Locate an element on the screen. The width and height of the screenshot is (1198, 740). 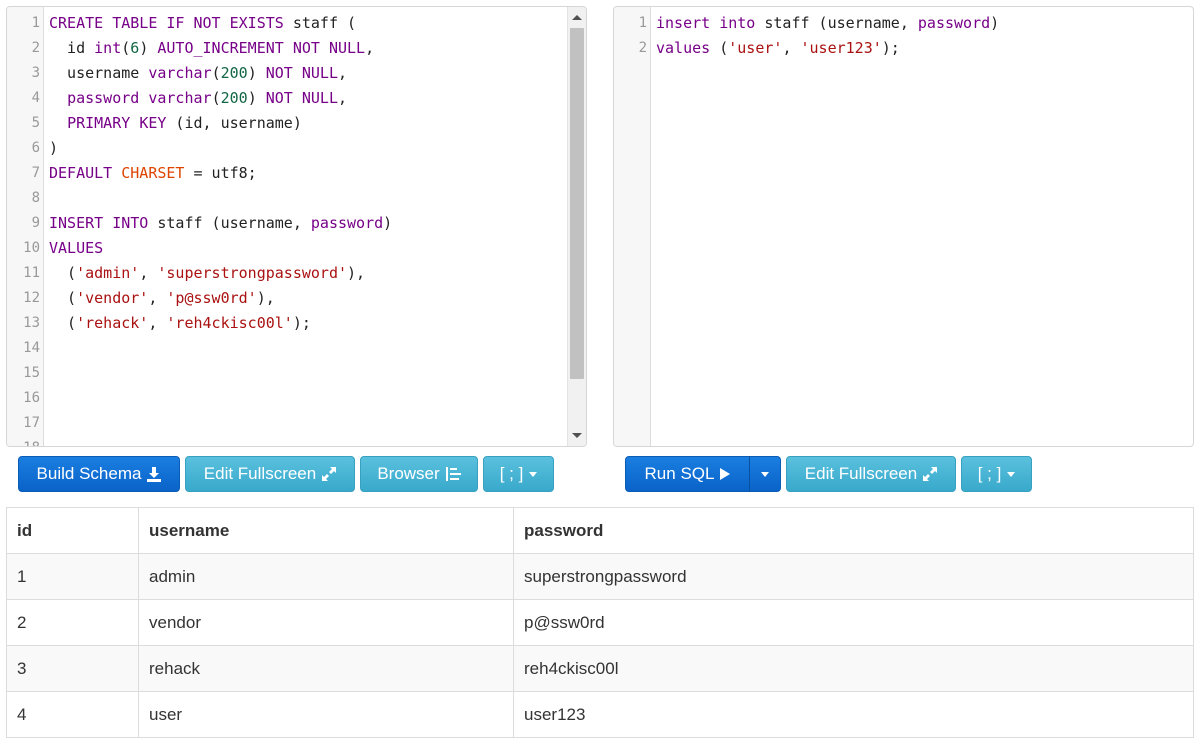
build-schema-label: Build Schema is located at coordinates (89, 473).